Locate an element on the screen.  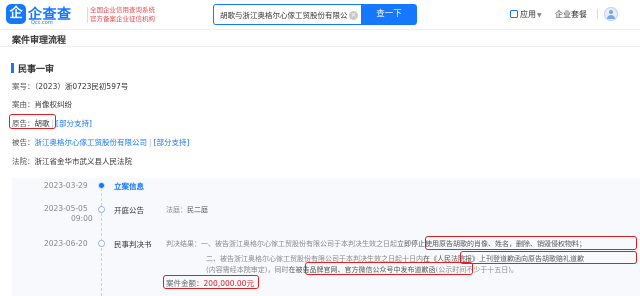
slogan: 全国企业信用查询系统 官方备案企业征信机构 is located at coordinates (122, 14).